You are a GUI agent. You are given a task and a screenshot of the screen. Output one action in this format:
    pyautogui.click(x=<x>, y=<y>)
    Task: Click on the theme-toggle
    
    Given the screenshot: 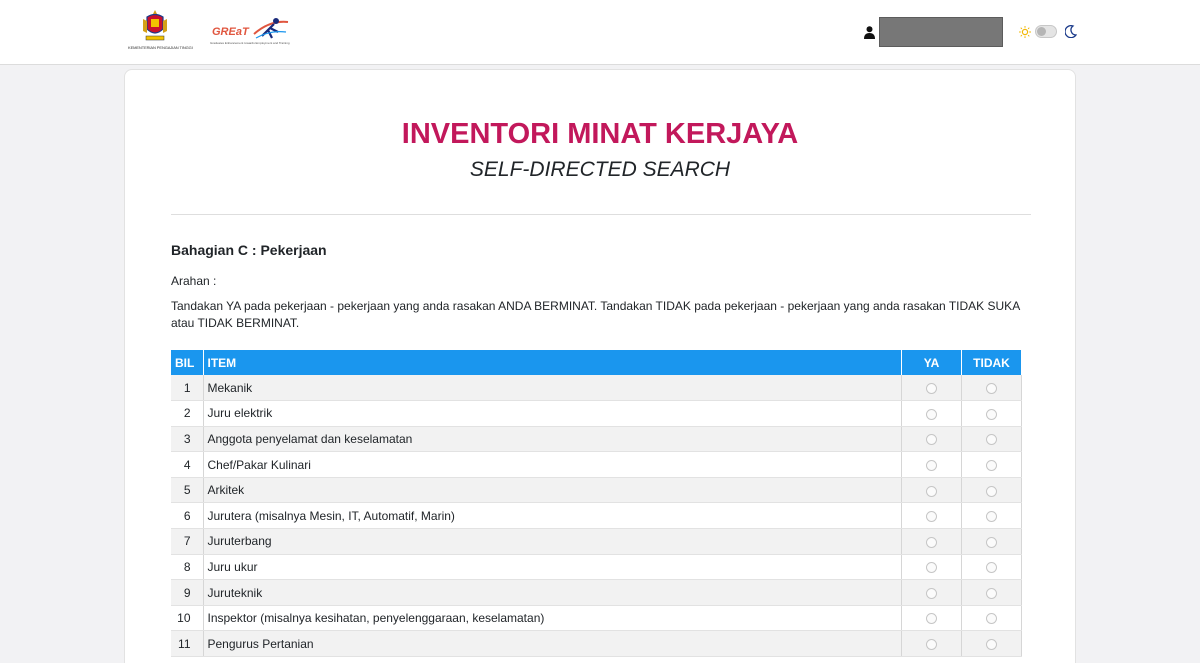 What is the action you would take?
    pyautogui.click(x=1046, y=31)
    